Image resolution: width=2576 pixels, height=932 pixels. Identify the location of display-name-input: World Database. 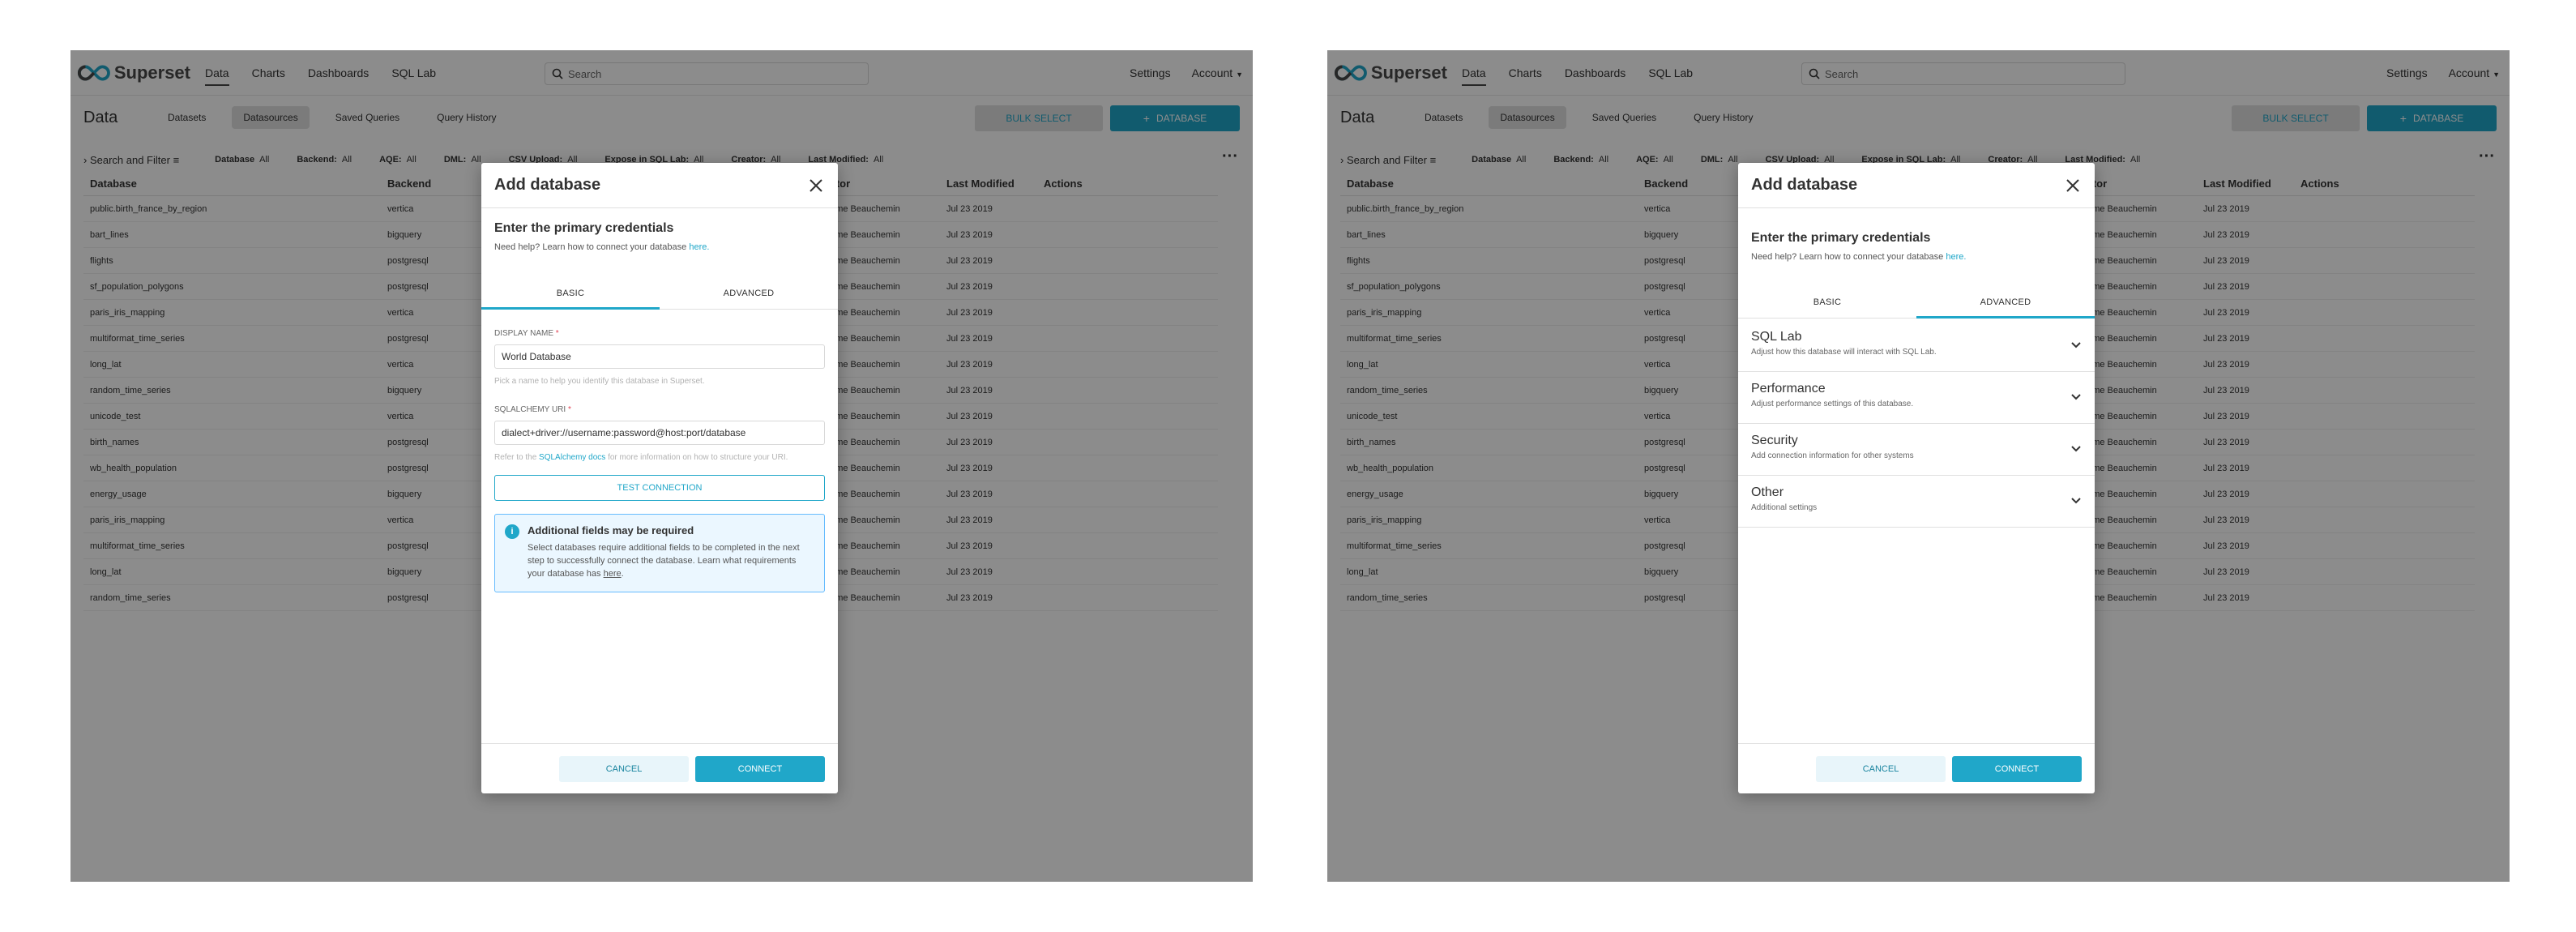
(659, 356).